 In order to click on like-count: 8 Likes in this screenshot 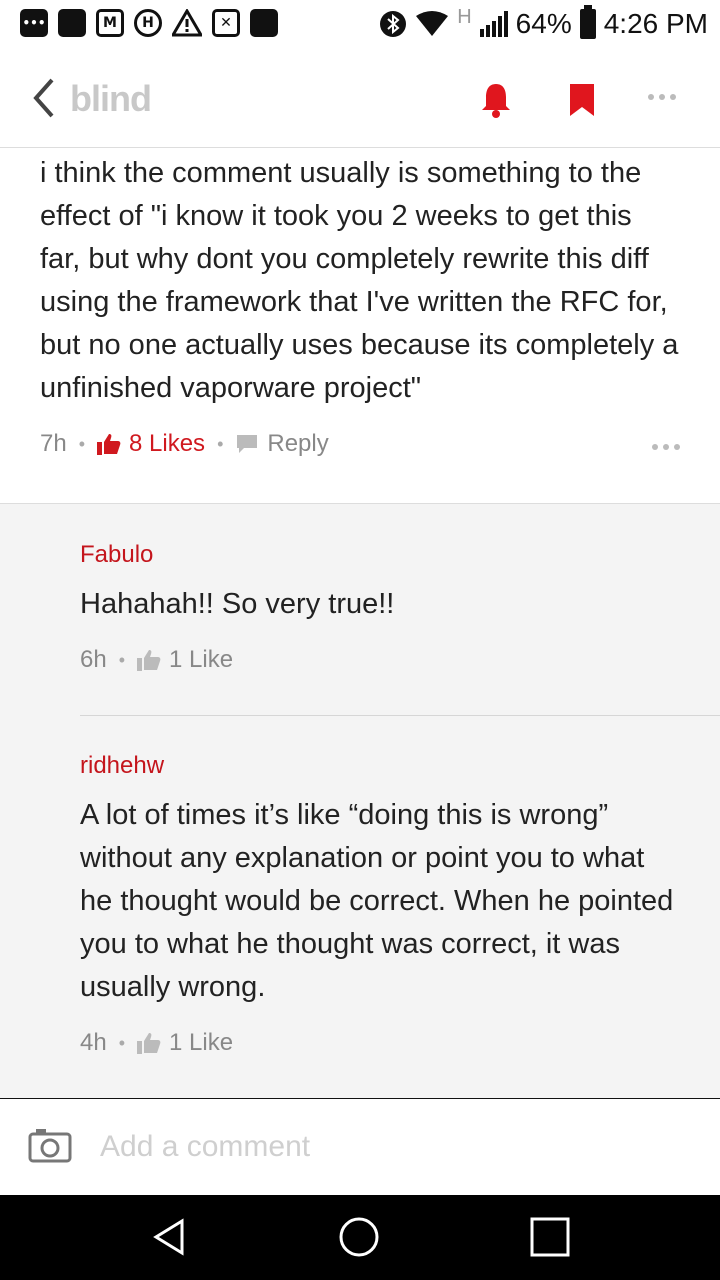, I will do `click(167, 444)`.